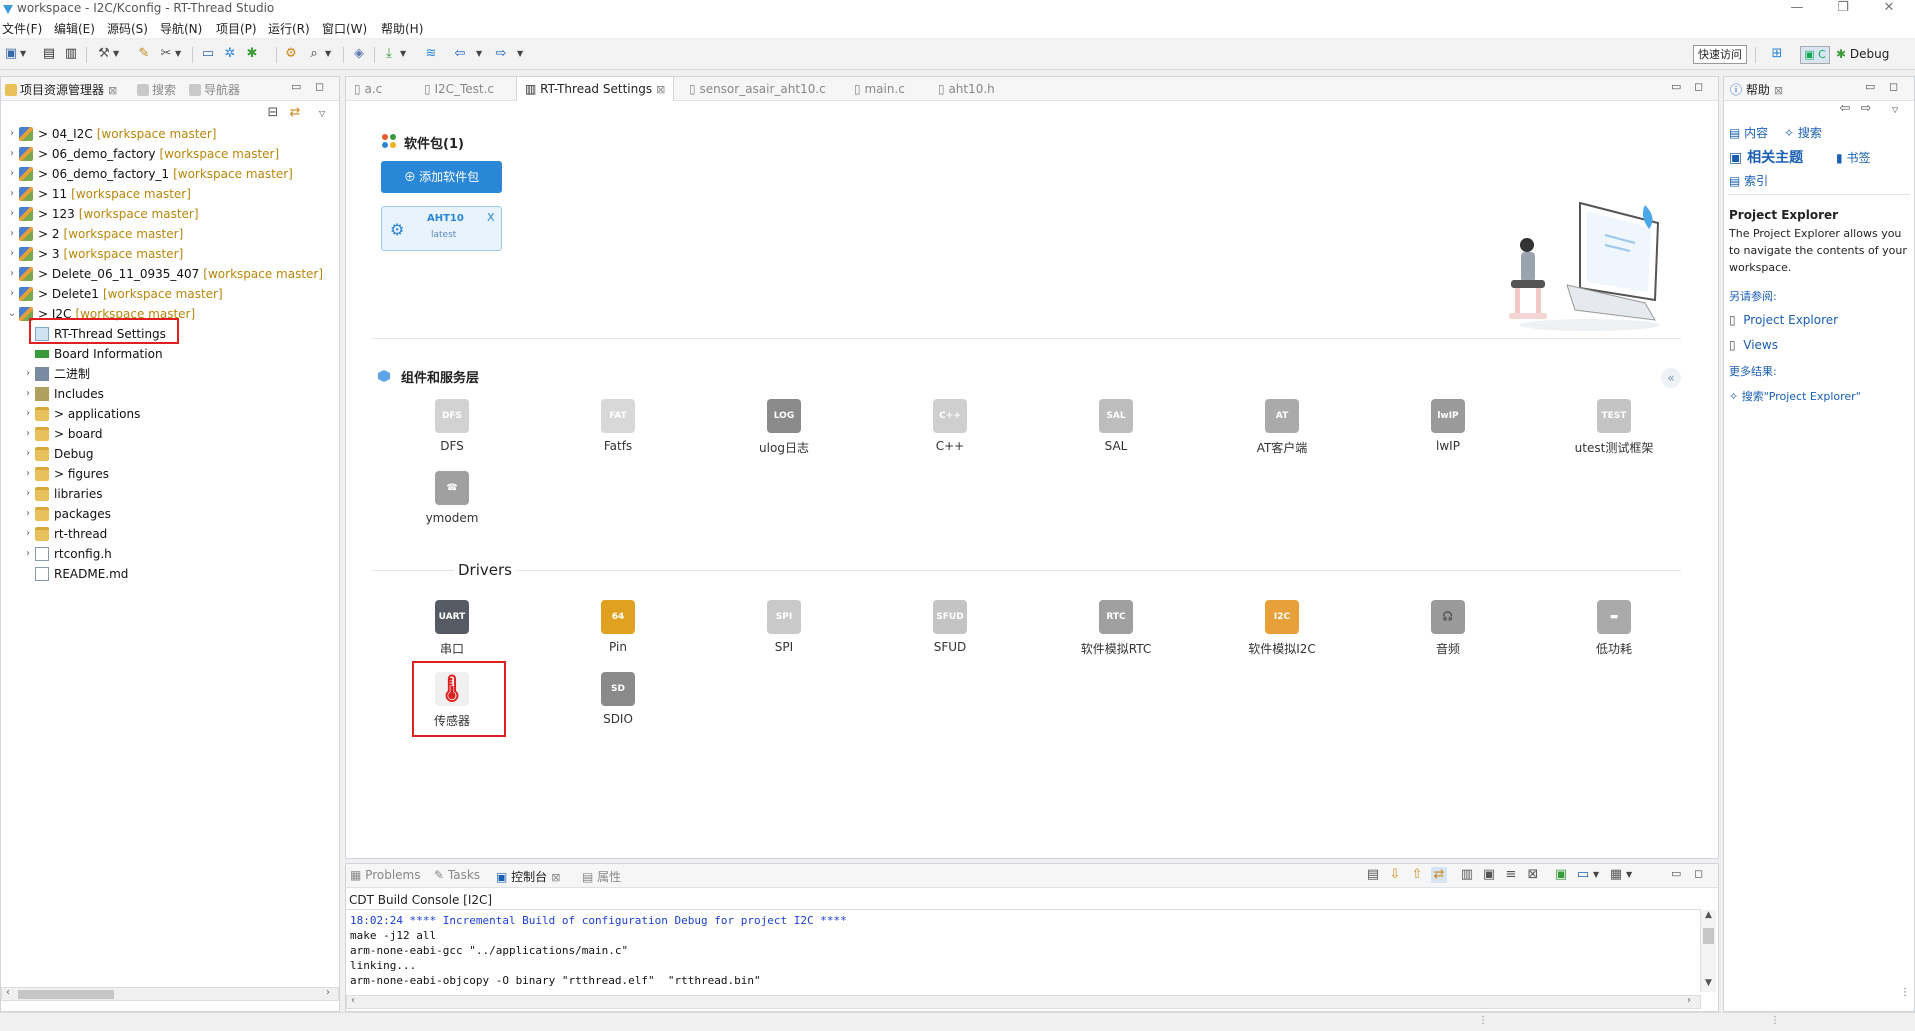 The width and height of the screenshot is (1915, 1031). I want to click on back-dropdown-icon: ▼, so click(479, 53).